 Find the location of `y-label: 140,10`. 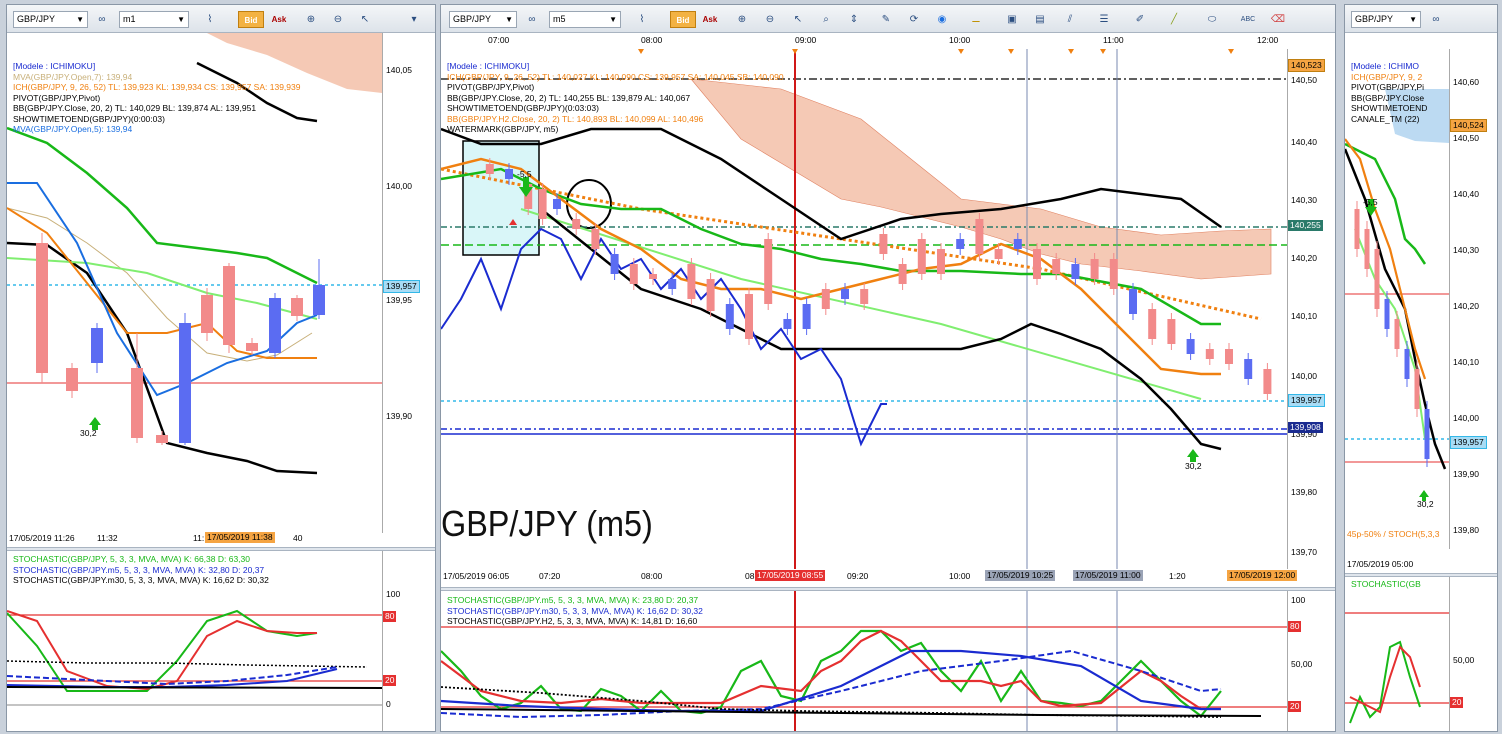

y-label: 140,10 is located at coordinates (1466, 362).